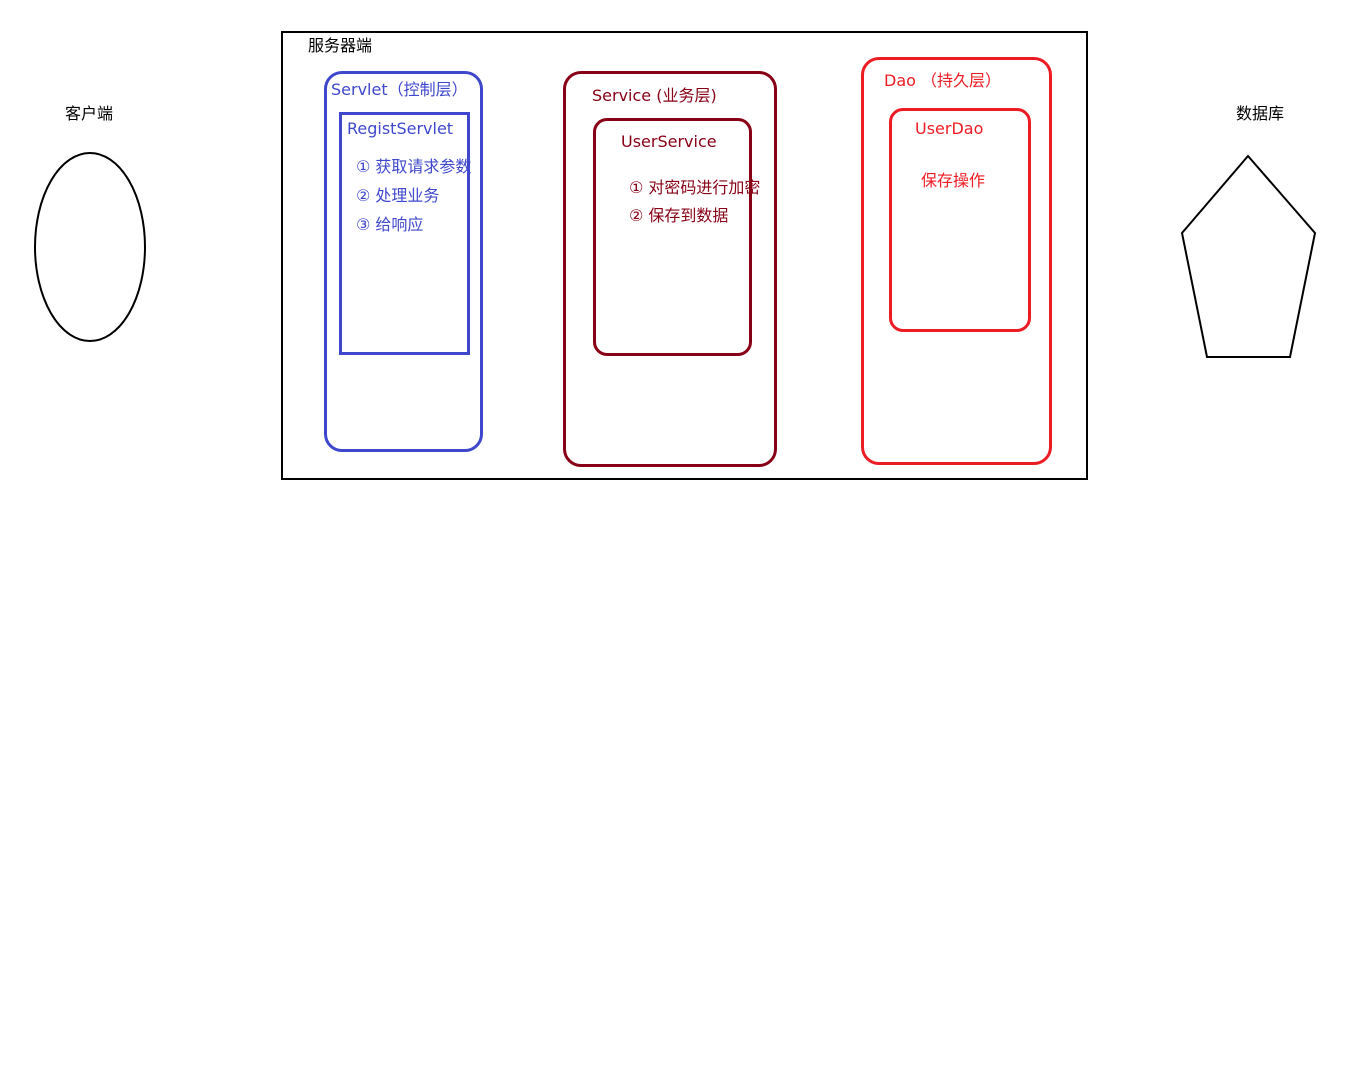  What do you see at coordinates (1260, 113) in the screenshot?
I see `database-label: 数据库` at bounding box center [1260, 113].